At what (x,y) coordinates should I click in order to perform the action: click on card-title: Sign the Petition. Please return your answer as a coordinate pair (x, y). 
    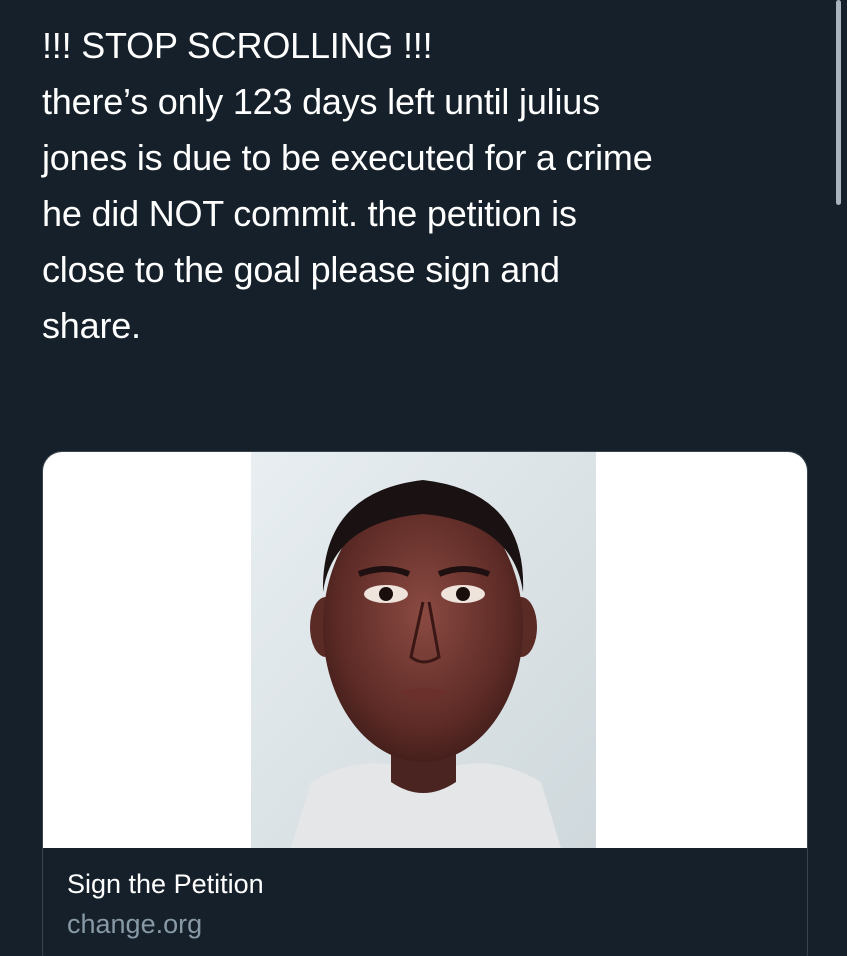
    Looking at the image, I should click on (165, 884).